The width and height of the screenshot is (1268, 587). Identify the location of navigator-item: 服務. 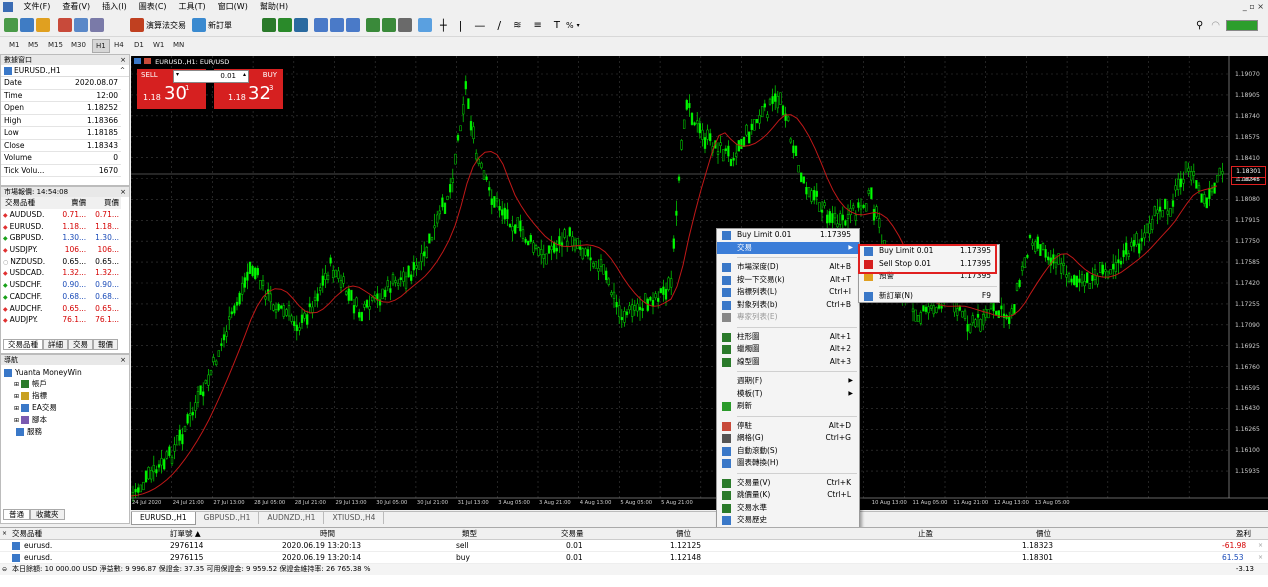
(65, 432).